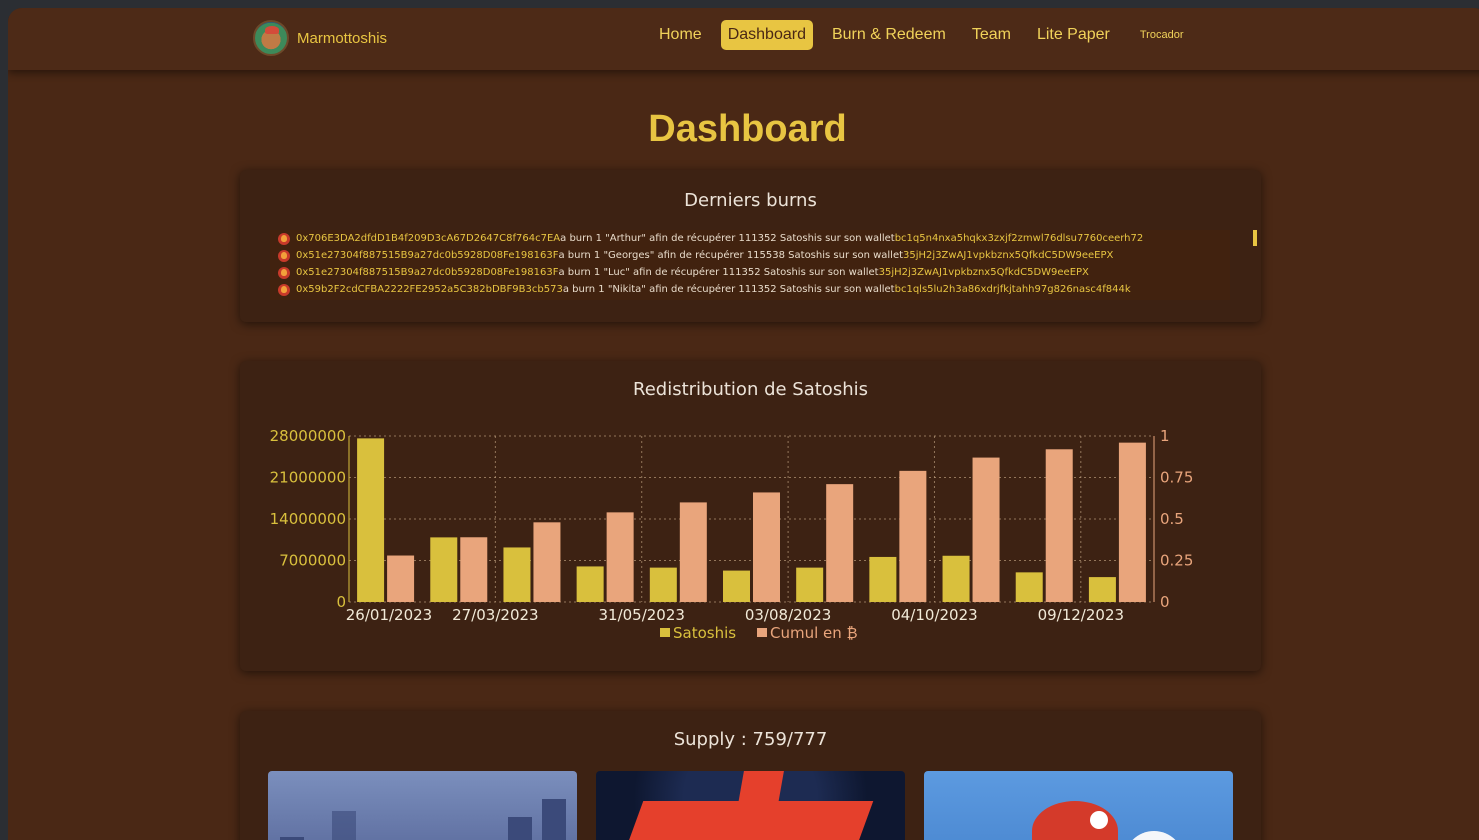 The width and height of the screenshot is (1479, 840). What do you see at coordinates (342, 38) in the screenshot?
I see `brand-name: Marmottoshis` at bounding box center [342, 38].